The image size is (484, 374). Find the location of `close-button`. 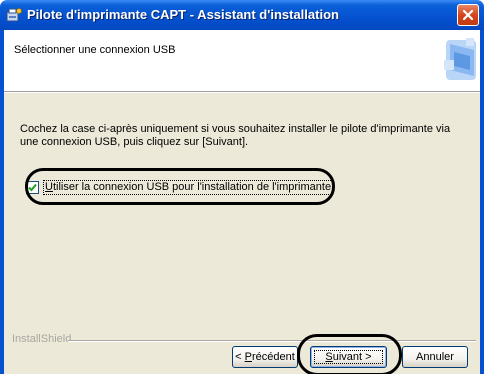

close-button is located at coordinates (468, 15).